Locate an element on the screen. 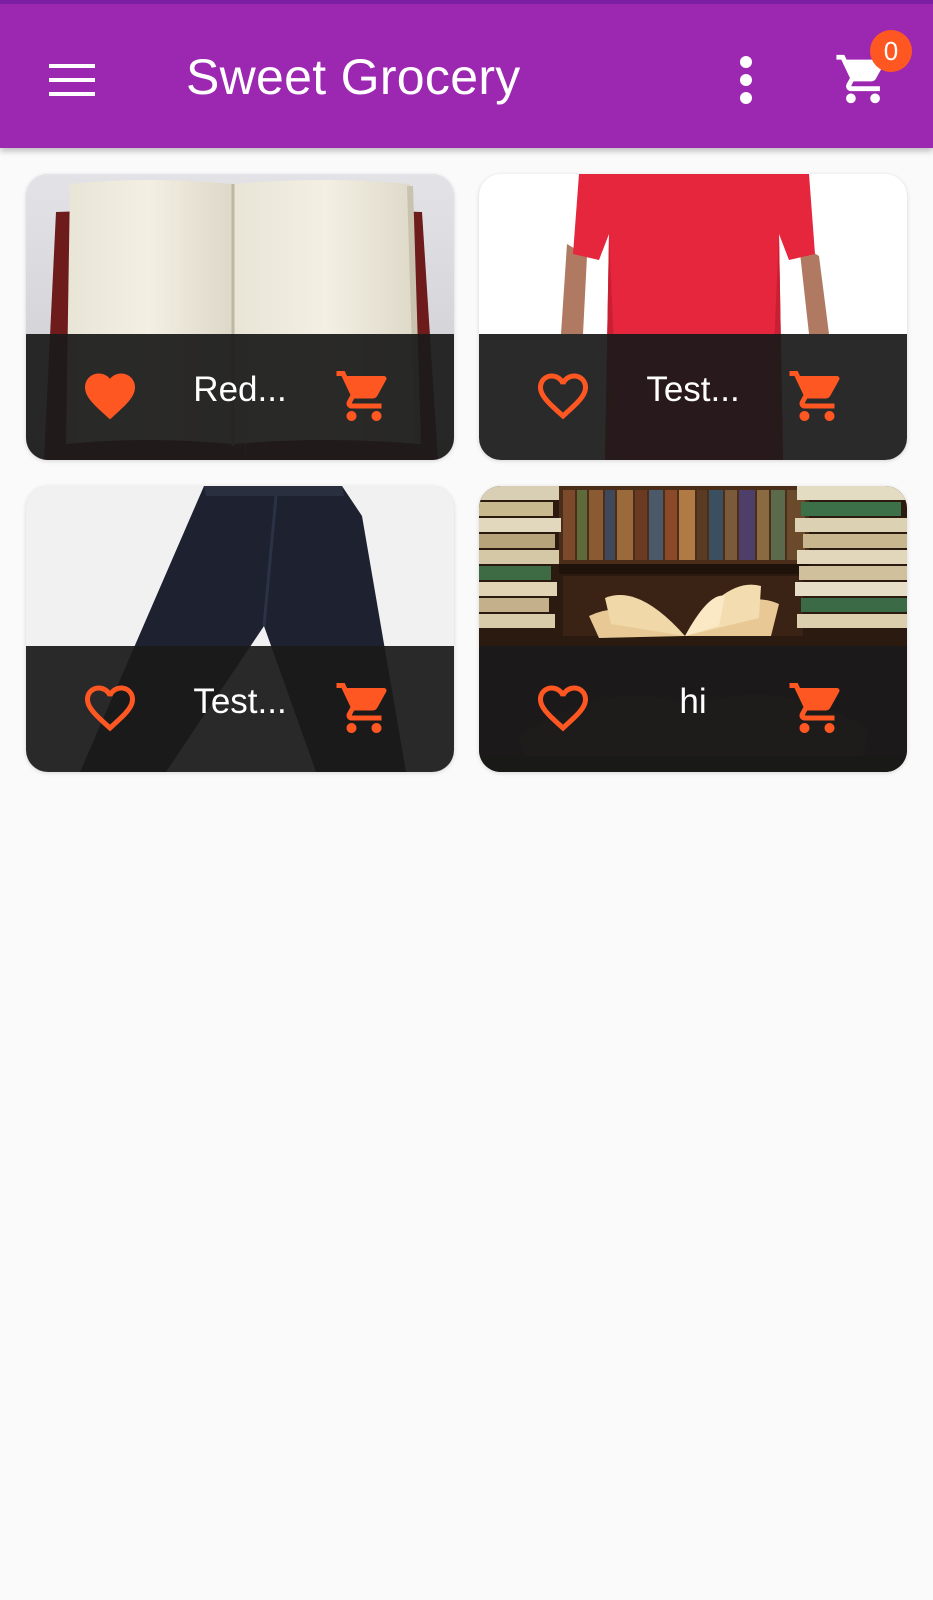 This screenshot has width=933, height=1600. heart-filled-icon is located at coordinates (110, 396).